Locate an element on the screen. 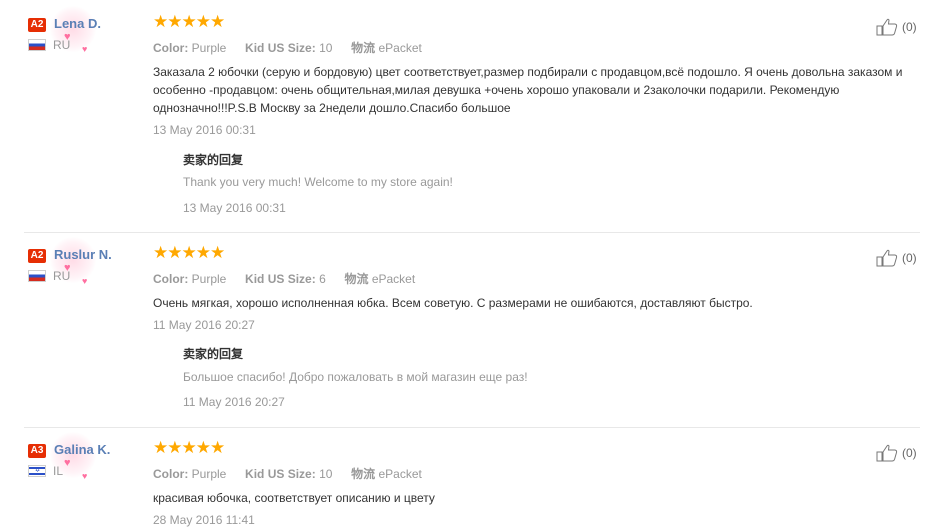 Image resolution: width=934 pixels, height=531 pixels. review-date: 28 May 2016 11:41 is located at coordinates (204, 520).